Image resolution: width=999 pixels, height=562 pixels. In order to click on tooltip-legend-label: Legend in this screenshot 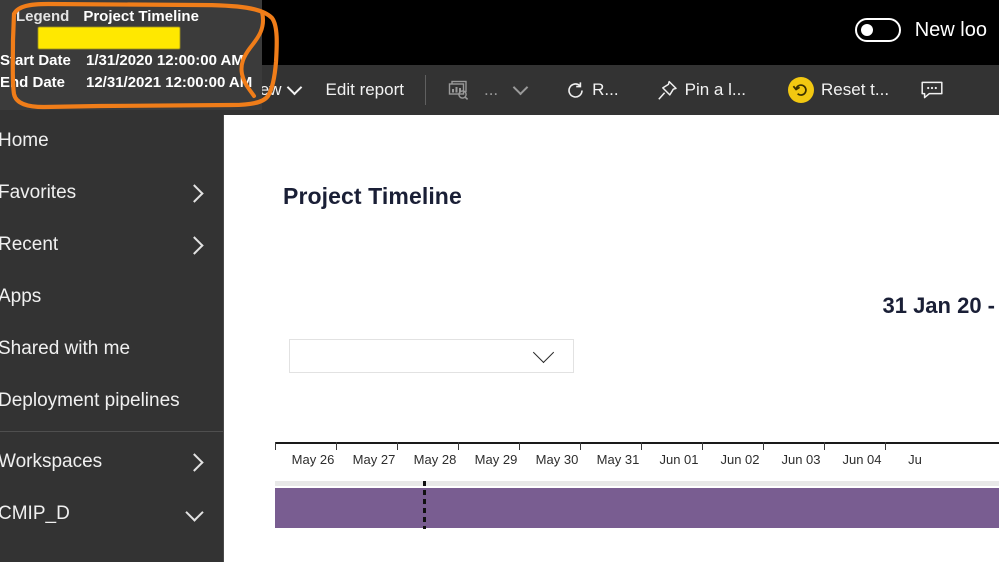, I will do `click(43, 16)`.